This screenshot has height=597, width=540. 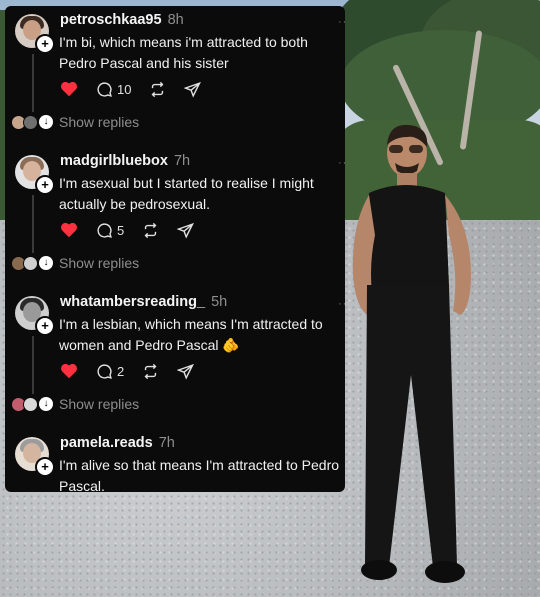 What do you see at coordinates (139, 89) in the screenshot?
I see `comment-actions: 10` at bounding box center [139, 89].